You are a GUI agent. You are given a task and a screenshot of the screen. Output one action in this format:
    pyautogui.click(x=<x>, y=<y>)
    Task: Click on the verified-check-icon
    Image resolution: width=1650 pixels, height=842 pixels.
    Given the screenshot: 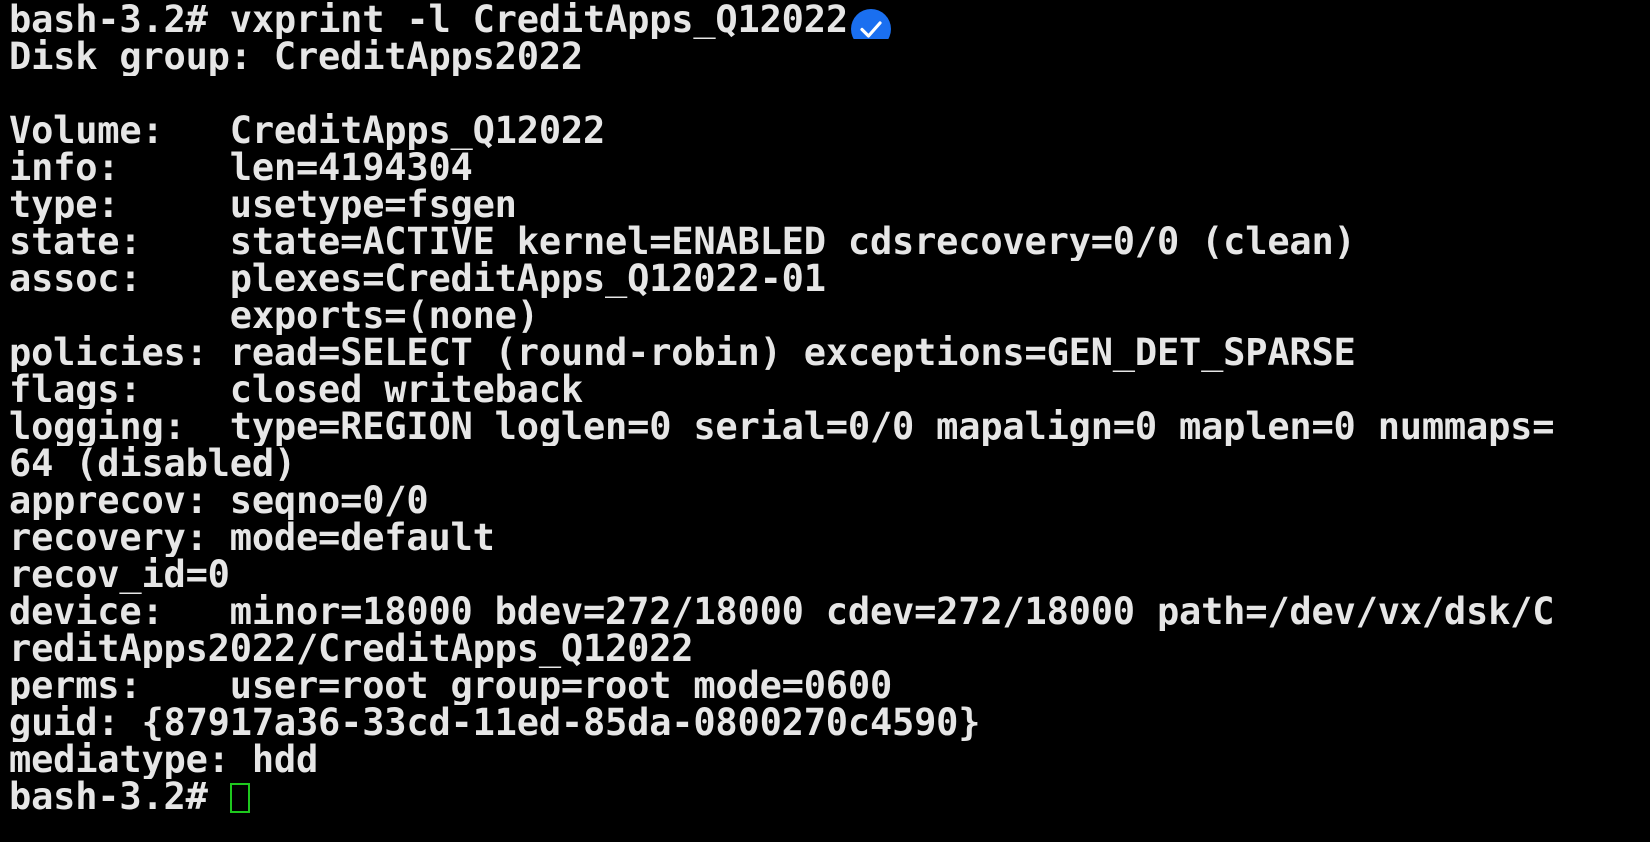 What is the action you would take?
    pyautogui.click(x=870, y=24)
    